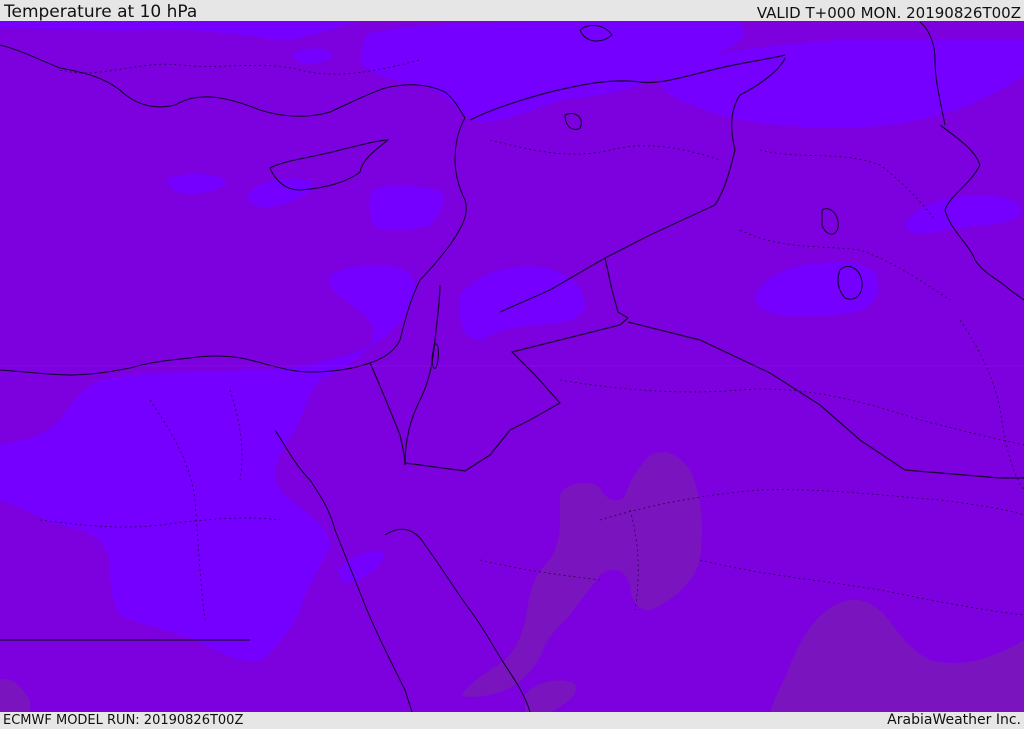 The height and width of the screenshot is (729, 1024). I want to click on model-run-label: ECMWF MODEL RUN: 20190826T00Z, so click(123, 720).